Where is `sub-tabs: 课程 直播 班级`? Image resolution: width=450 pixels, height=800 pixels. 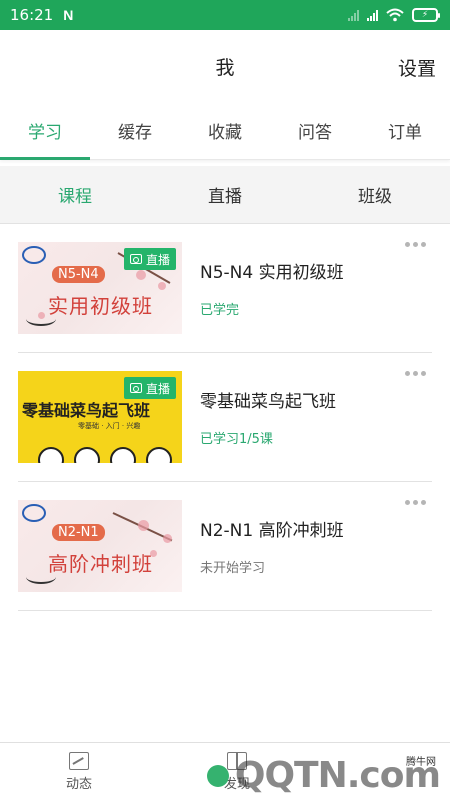
sub-tabs: 课程 直播 班级 is located at coordinates (225, 195).